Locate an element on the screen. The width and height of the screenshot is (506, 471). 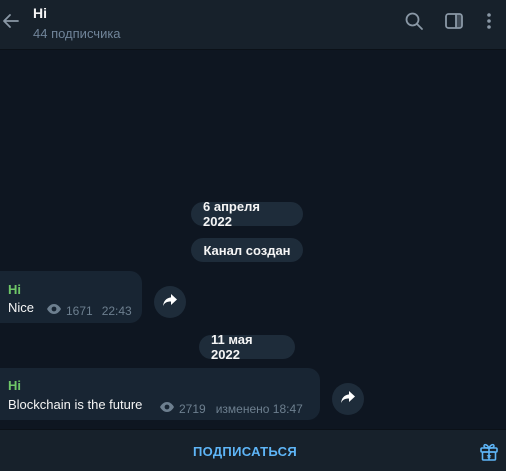
chat-footer: ПОДПИСАТЬСЯ is located at coordinates (253, 450).